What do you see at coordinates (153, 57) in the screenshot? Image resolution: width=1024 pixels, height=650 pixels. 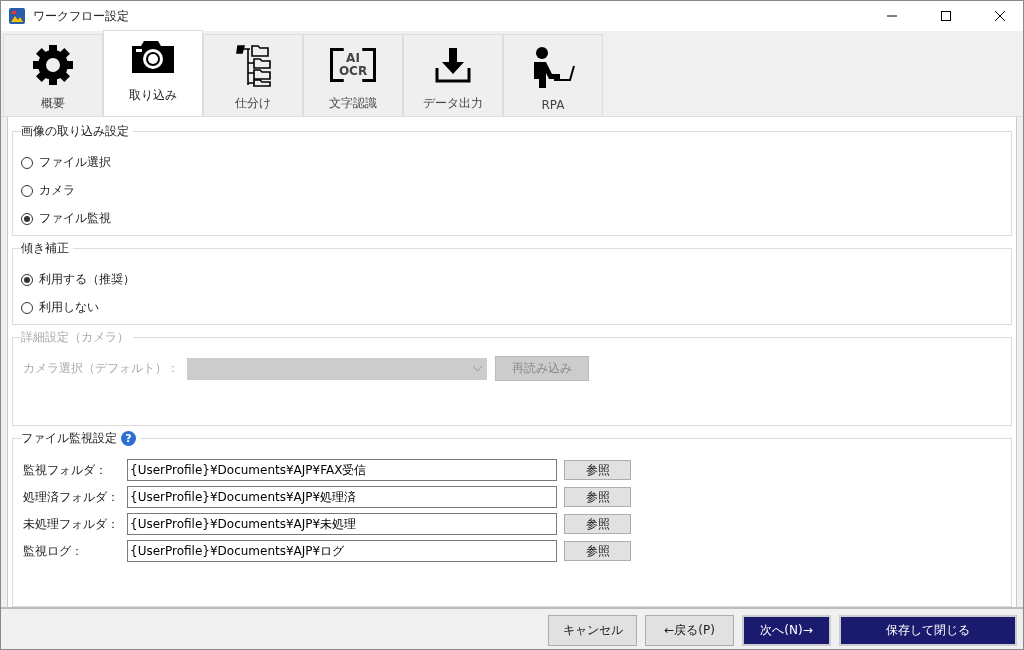 I see `camera-icon` at bounding box center [153, 57].